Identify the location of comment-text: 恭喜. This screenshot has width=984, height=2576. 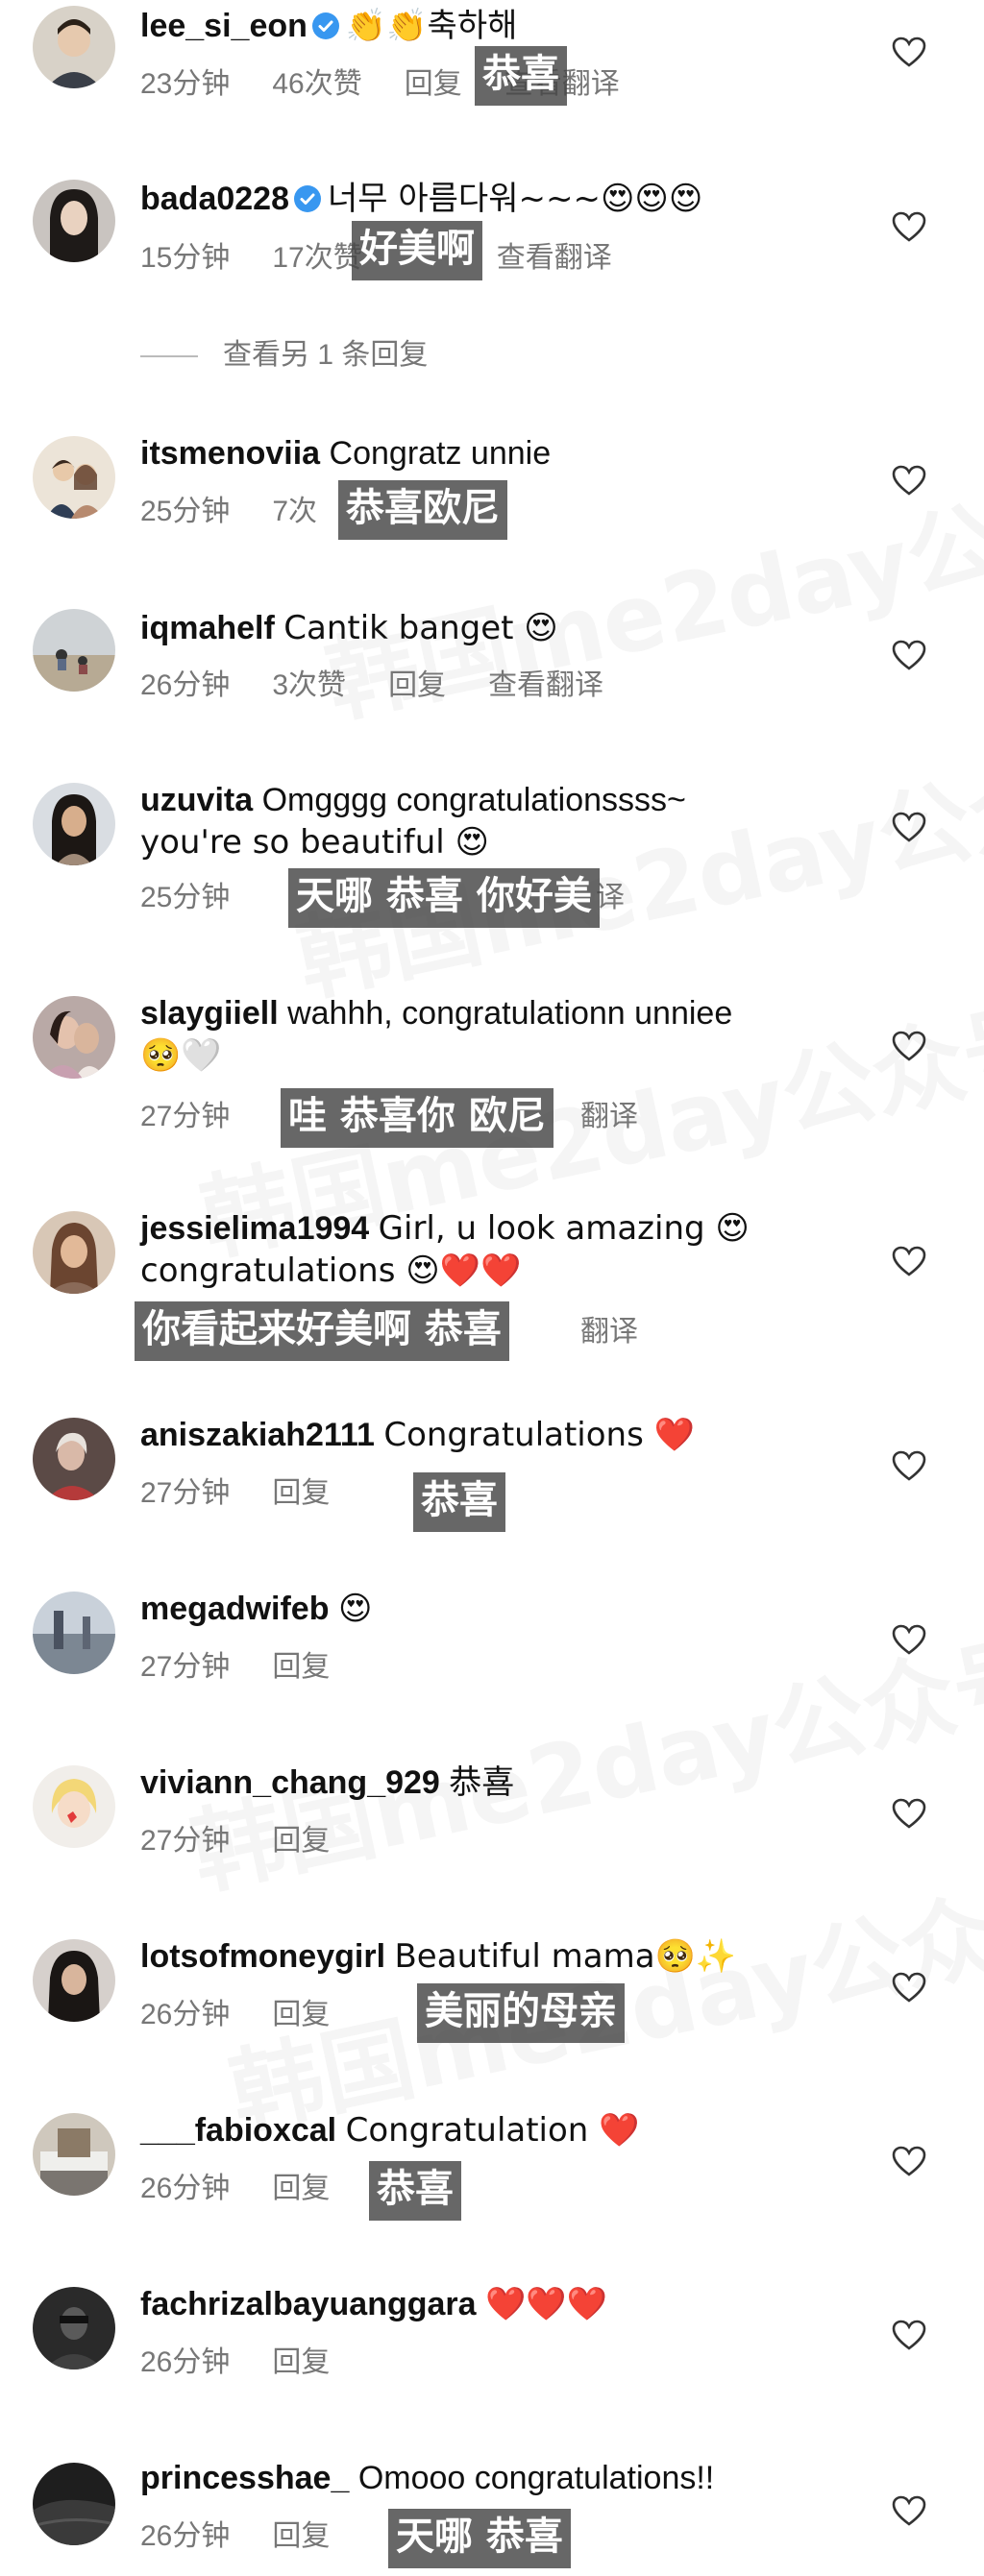
(482, 1782).